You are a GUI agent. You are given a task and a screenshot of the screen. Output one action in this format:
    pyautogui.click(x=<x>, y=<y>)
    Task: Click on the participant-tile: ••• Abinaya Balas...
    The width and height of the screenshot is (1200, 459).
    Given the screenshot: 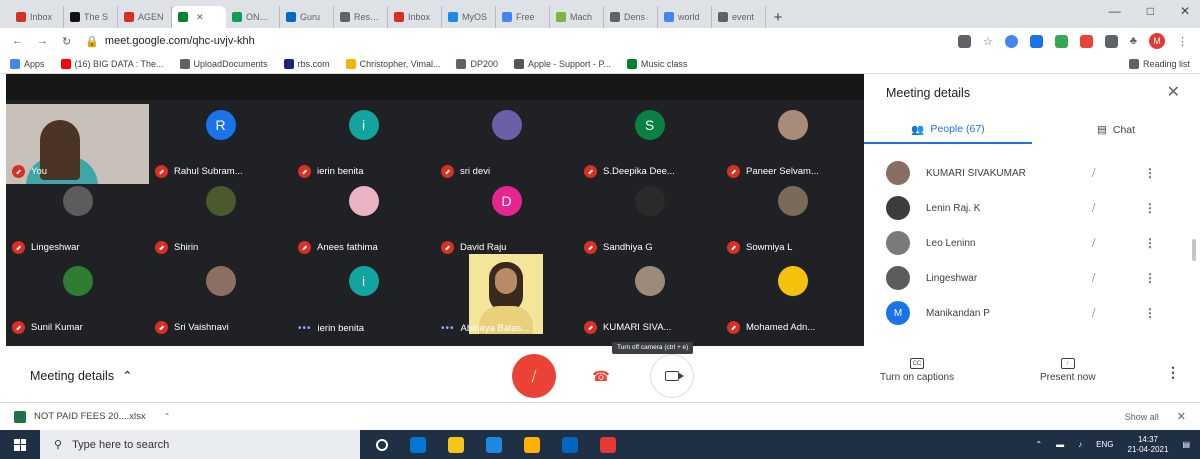 What is the action you would take?
    pyautogui.click(x=506, y=297)
    